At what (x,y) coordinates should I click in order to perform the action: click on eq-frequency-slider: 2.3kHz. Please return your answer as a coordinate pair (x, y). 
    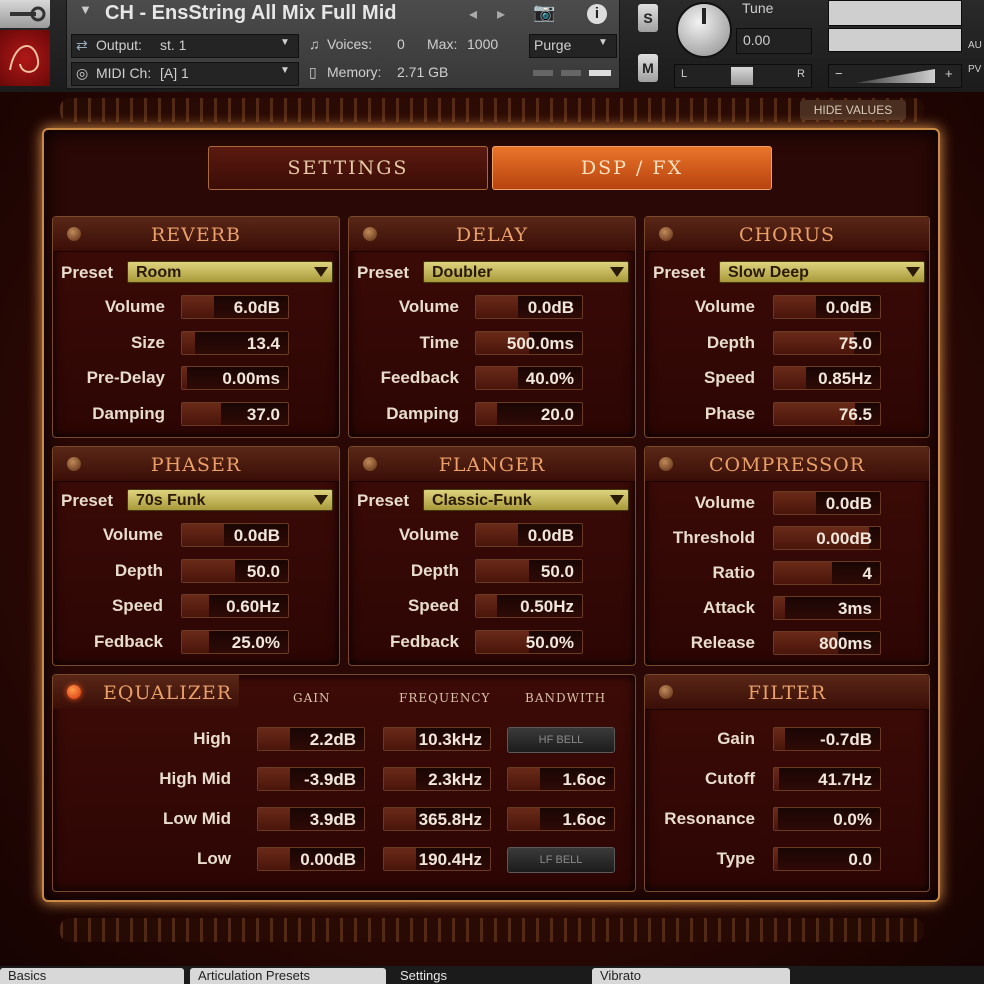
    Looking at the image, I should click on (437, 779).